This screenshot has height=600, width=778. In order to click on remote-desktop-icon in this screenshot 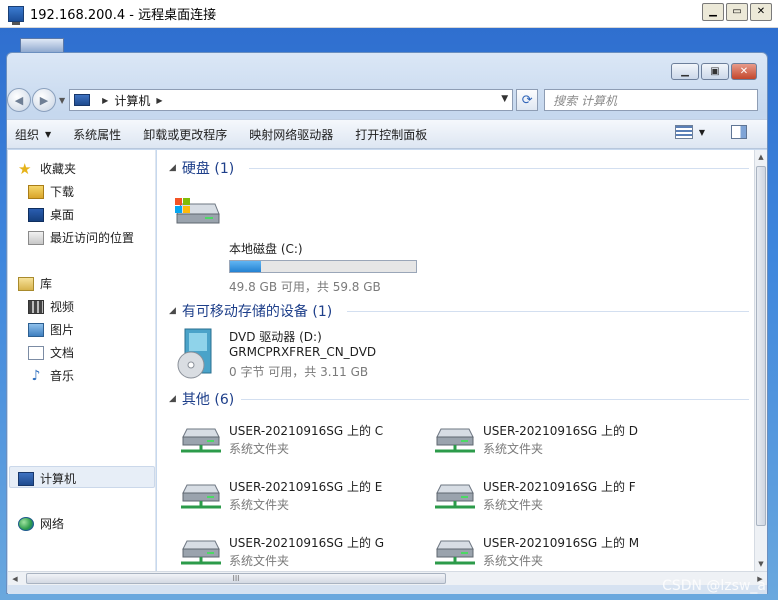, I will do `click(16, 15)`.